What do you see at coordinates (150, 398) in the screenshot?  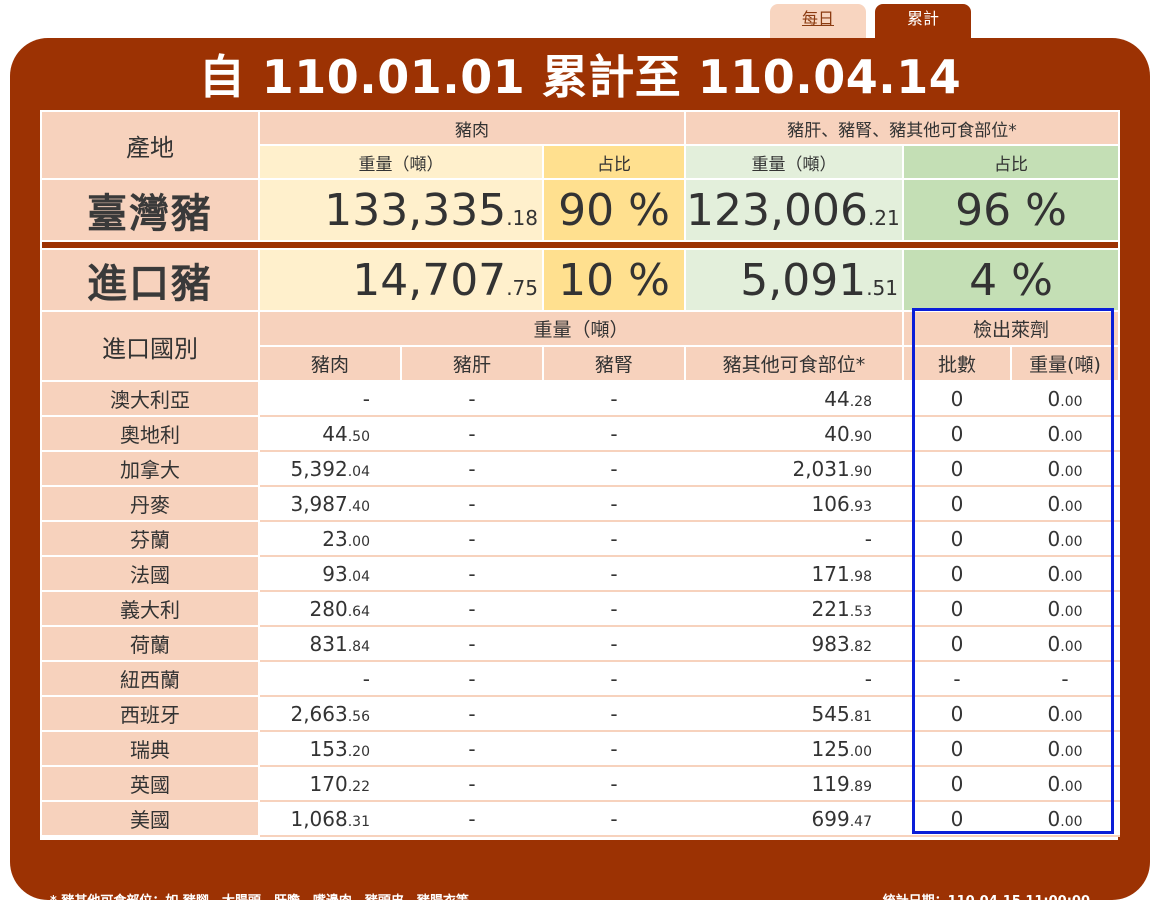 I see `country-name: 澳大利亞` at bounding box center [150, 398].